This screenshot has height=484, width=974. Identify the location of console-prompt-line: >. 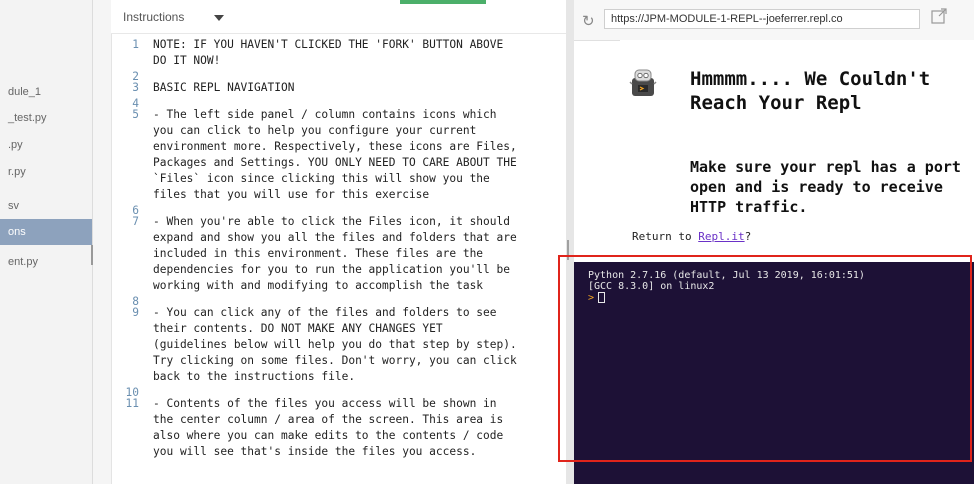
(726, 298).